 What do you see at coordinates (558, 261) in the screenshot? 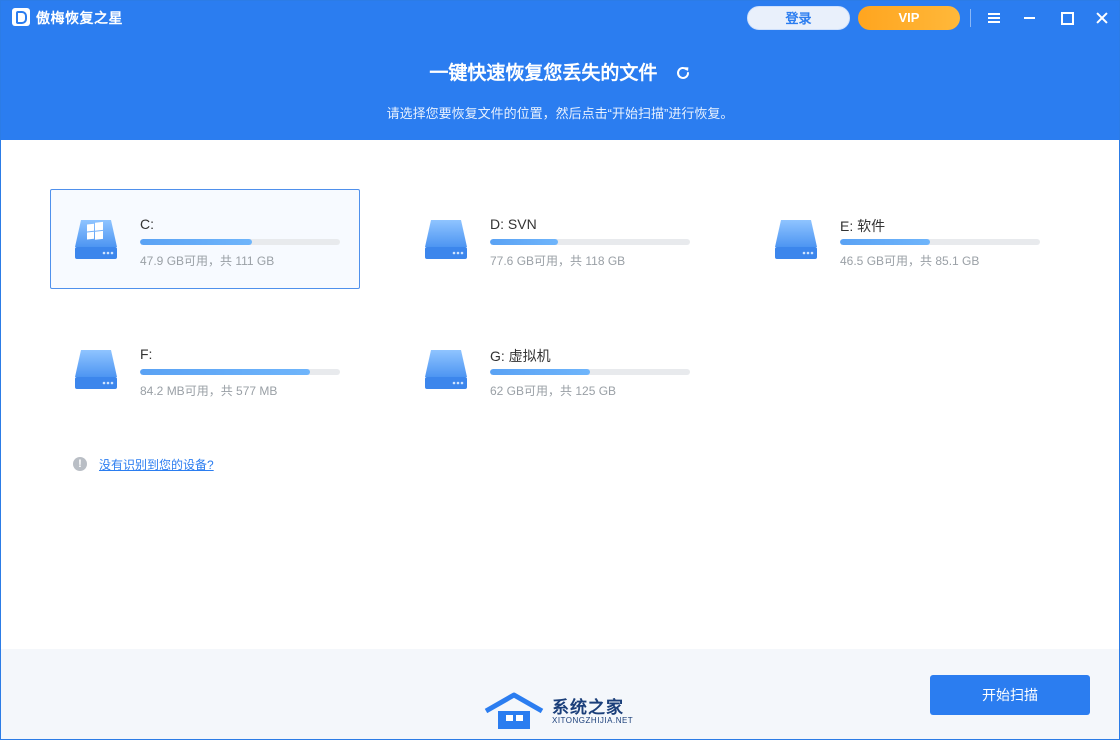
I see `drive-capacity: 77.6 GB可用，共 118 GB` at bounding box center [558, 261].